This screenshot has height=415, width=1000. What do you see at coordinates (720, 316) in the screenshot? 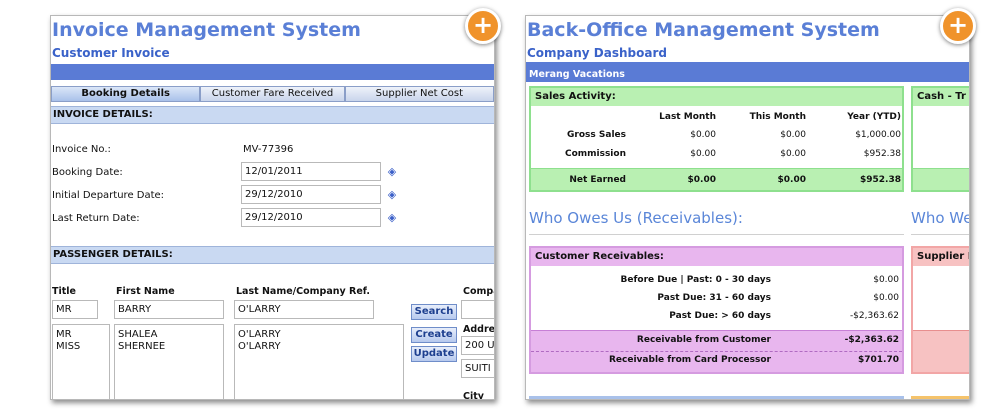
I see `past-due-60-plus-label: Past Due: > 60 days` at bounding box center [720, 316].